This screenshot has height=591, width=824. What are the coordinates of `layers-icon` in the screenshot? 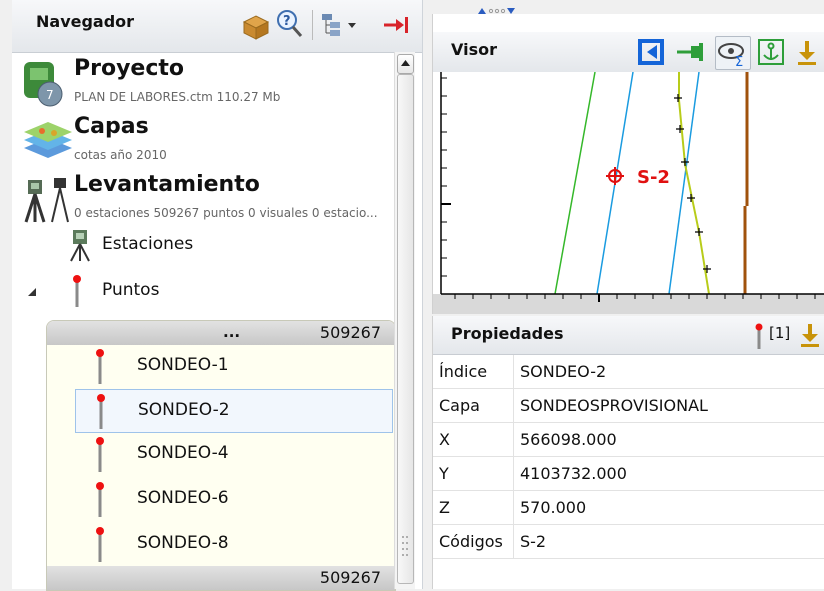 It's located at (48, 140).